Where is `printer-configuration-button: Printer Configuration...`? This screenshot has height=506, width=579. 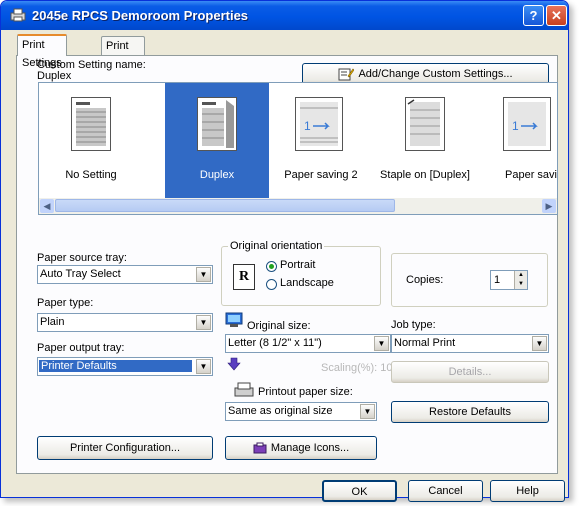
printer-configuration-button: Printer Configuration... is located at coordinates (125, 448).